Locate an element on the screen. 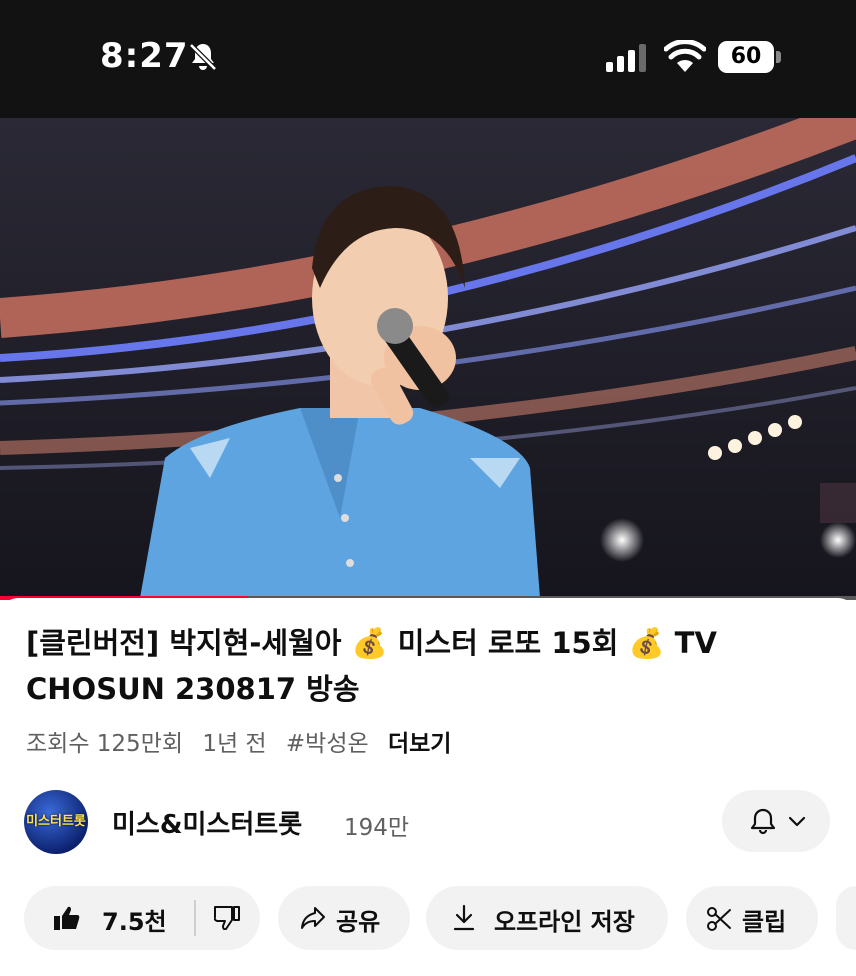 This screenshot has width=856, height=976. thumbs-down-icon is located at coordinates (227, 918).